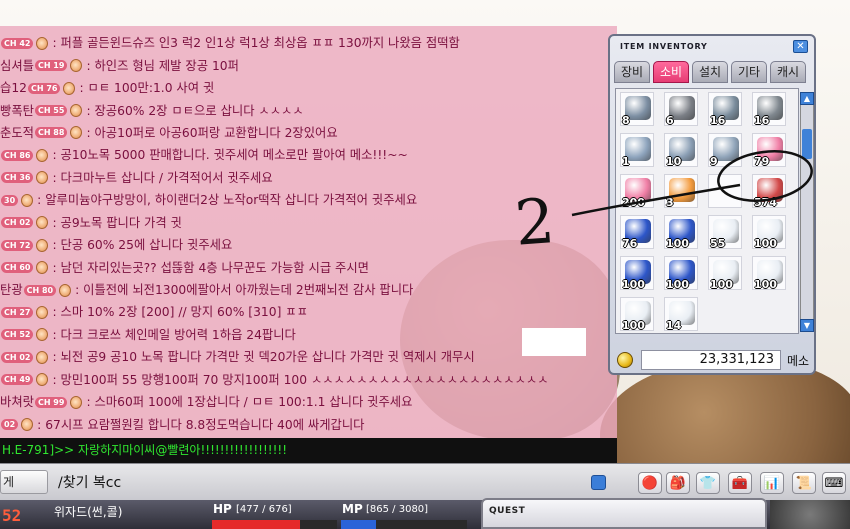  Describe the element at coordinates (256, 524) in the screenshot. I see `hp-bar-fill` at that location.